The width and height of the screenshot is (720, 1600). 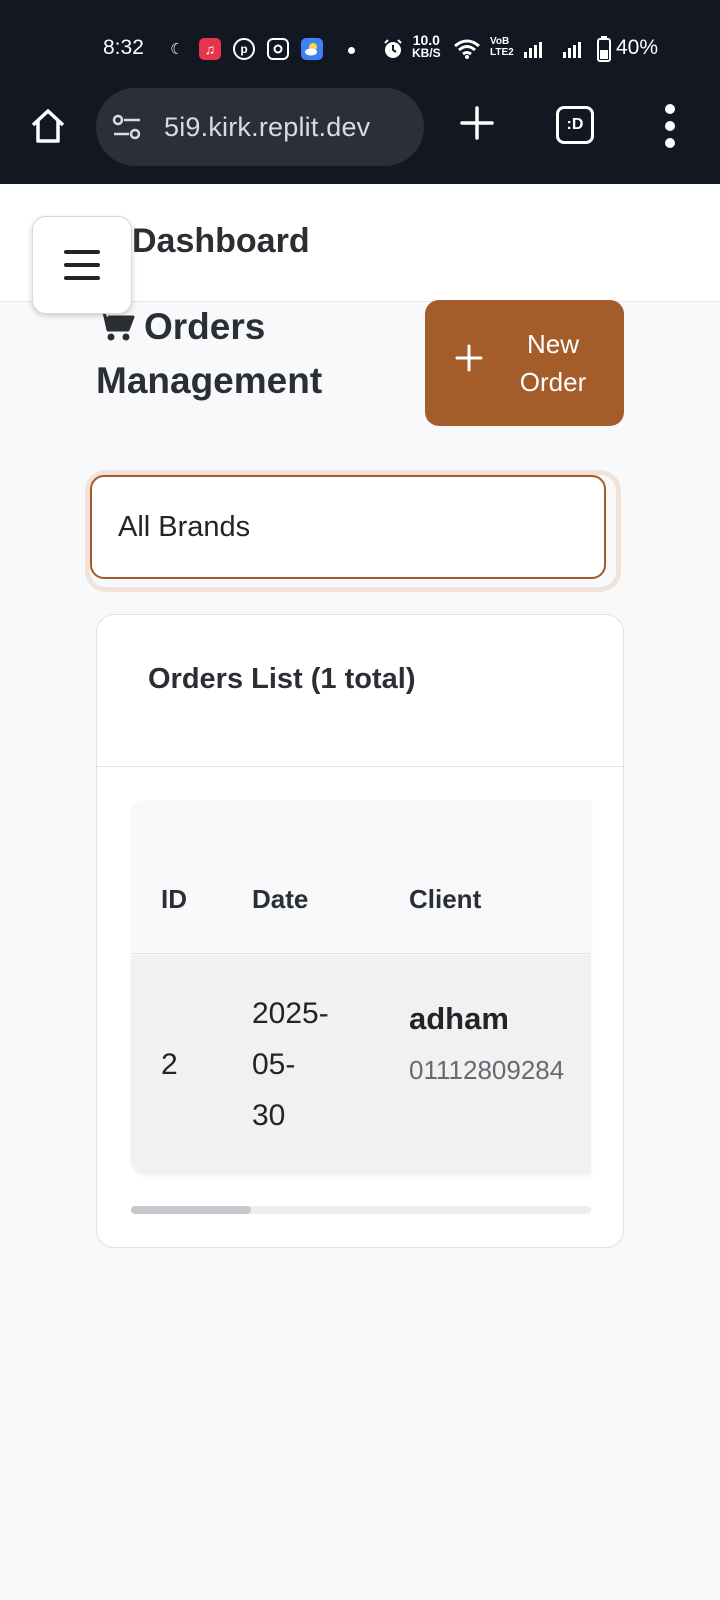 What do you see at coordinates (351, 50) in the screenshot?
I see `notification-dot` at bounding box center [351, 50].